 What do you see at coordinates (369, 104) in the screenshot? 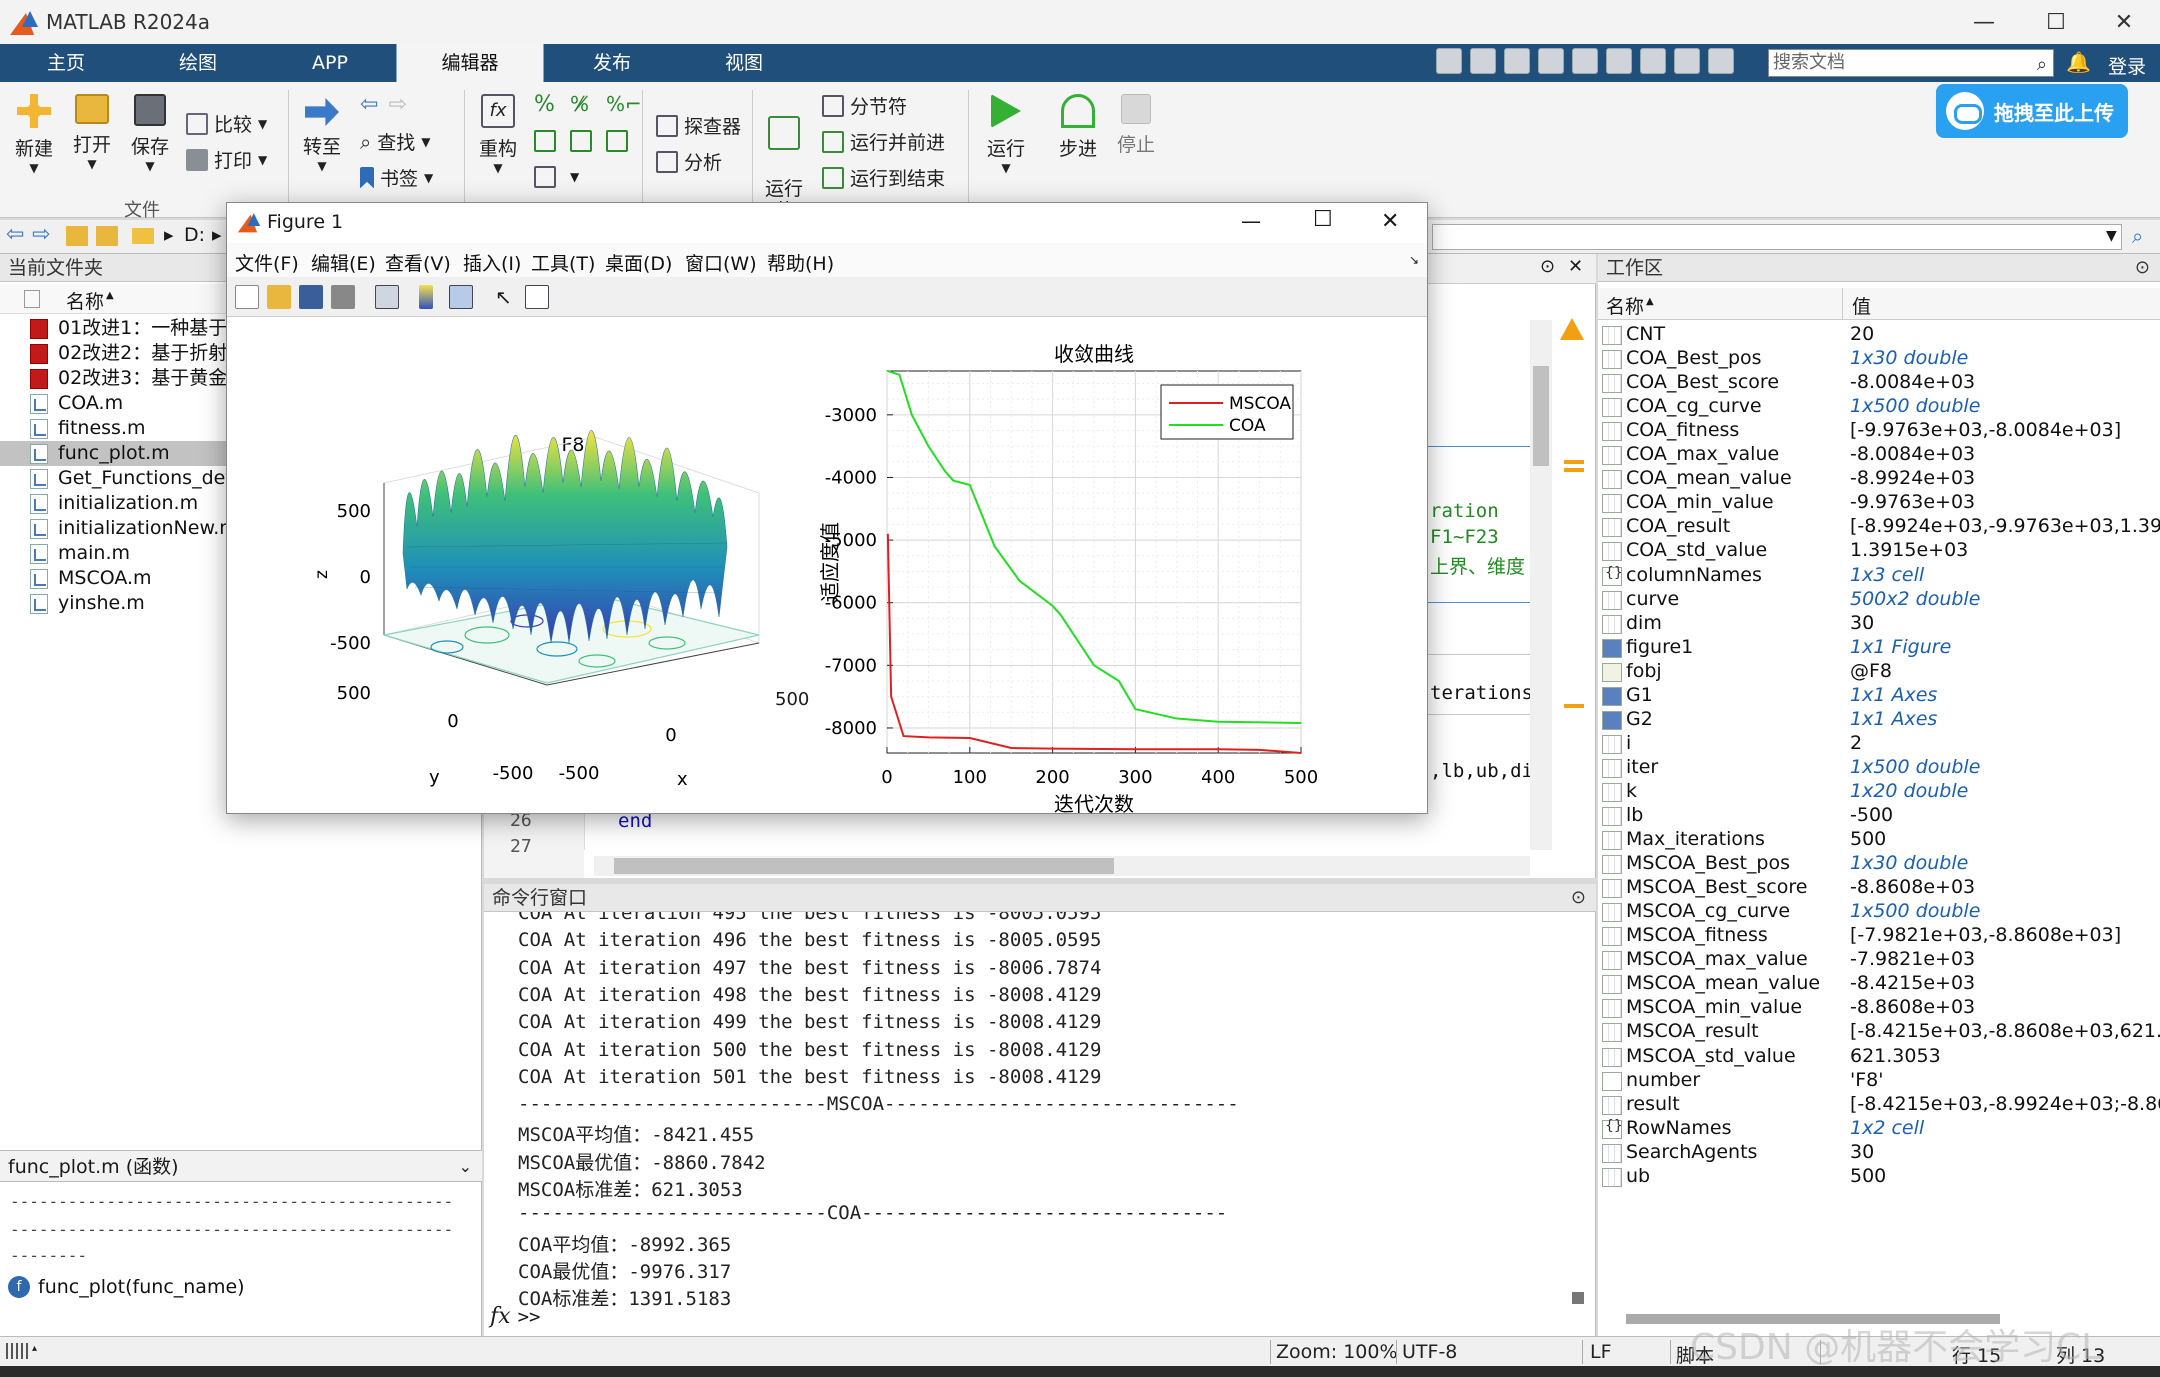
I see `back-arrow-icon: ⇦` at bounding box center [369, 104].